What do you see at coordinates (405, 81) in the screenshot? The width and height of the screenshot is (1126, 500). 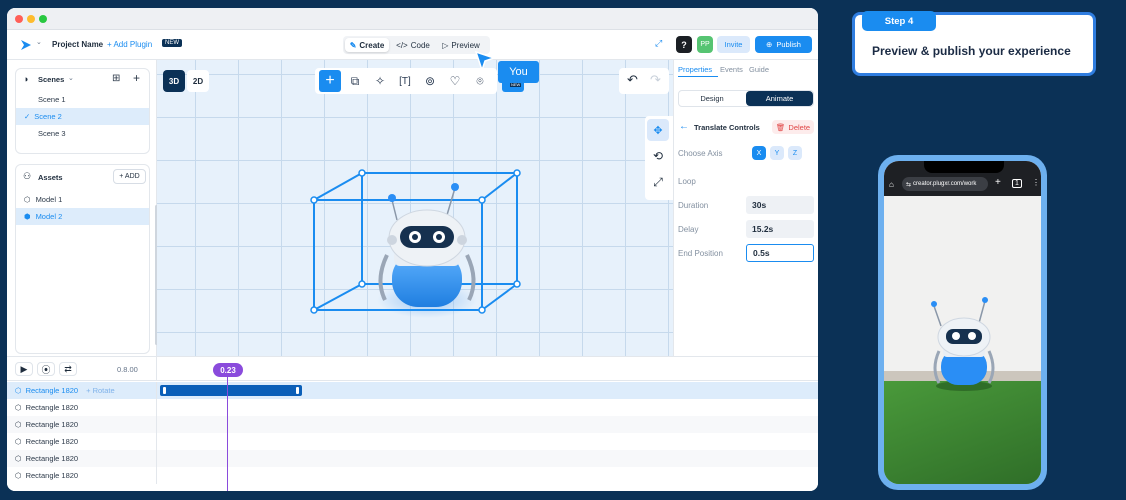 I see `text-tool-icon: [T]` at bounding box center [405, 81].